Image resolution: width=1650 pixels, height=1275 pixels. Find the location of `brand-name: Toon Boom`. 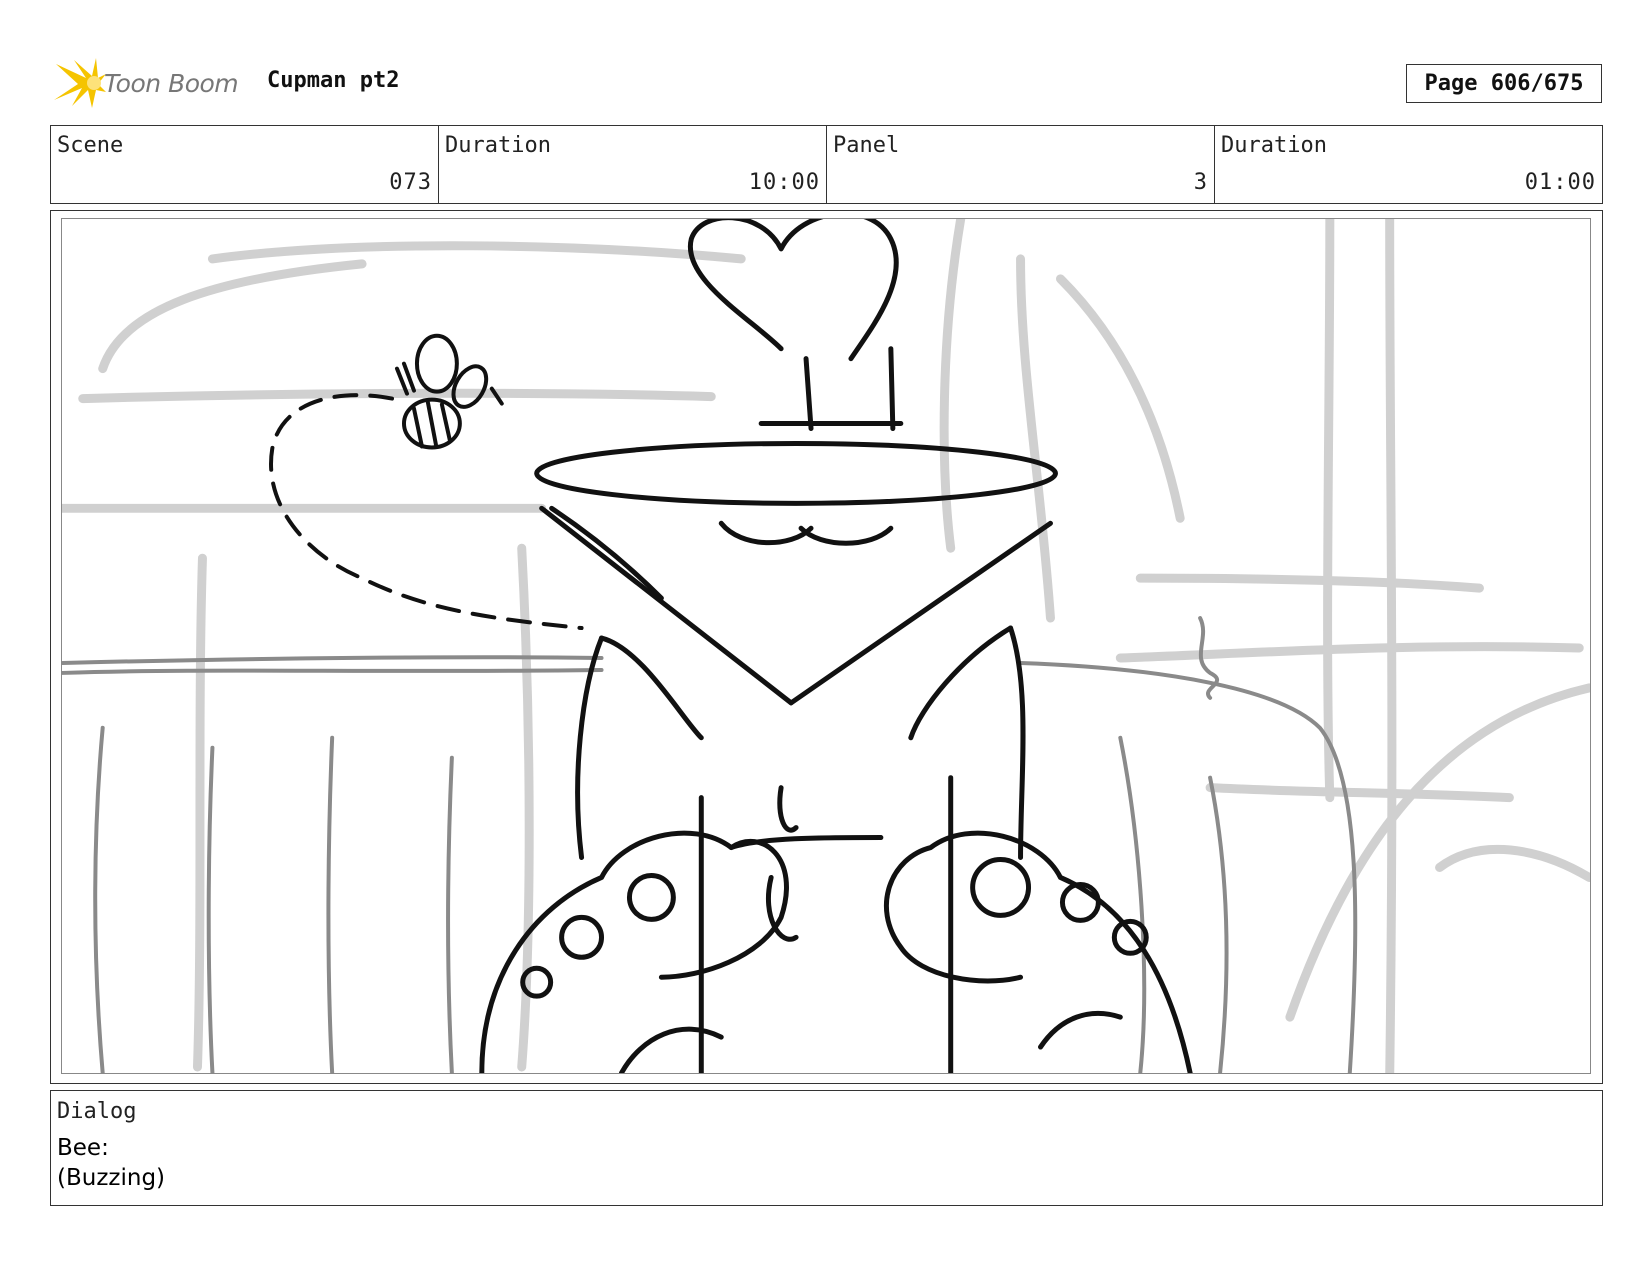

brand-name: Toon Boom is located at coordinates (171, 83).